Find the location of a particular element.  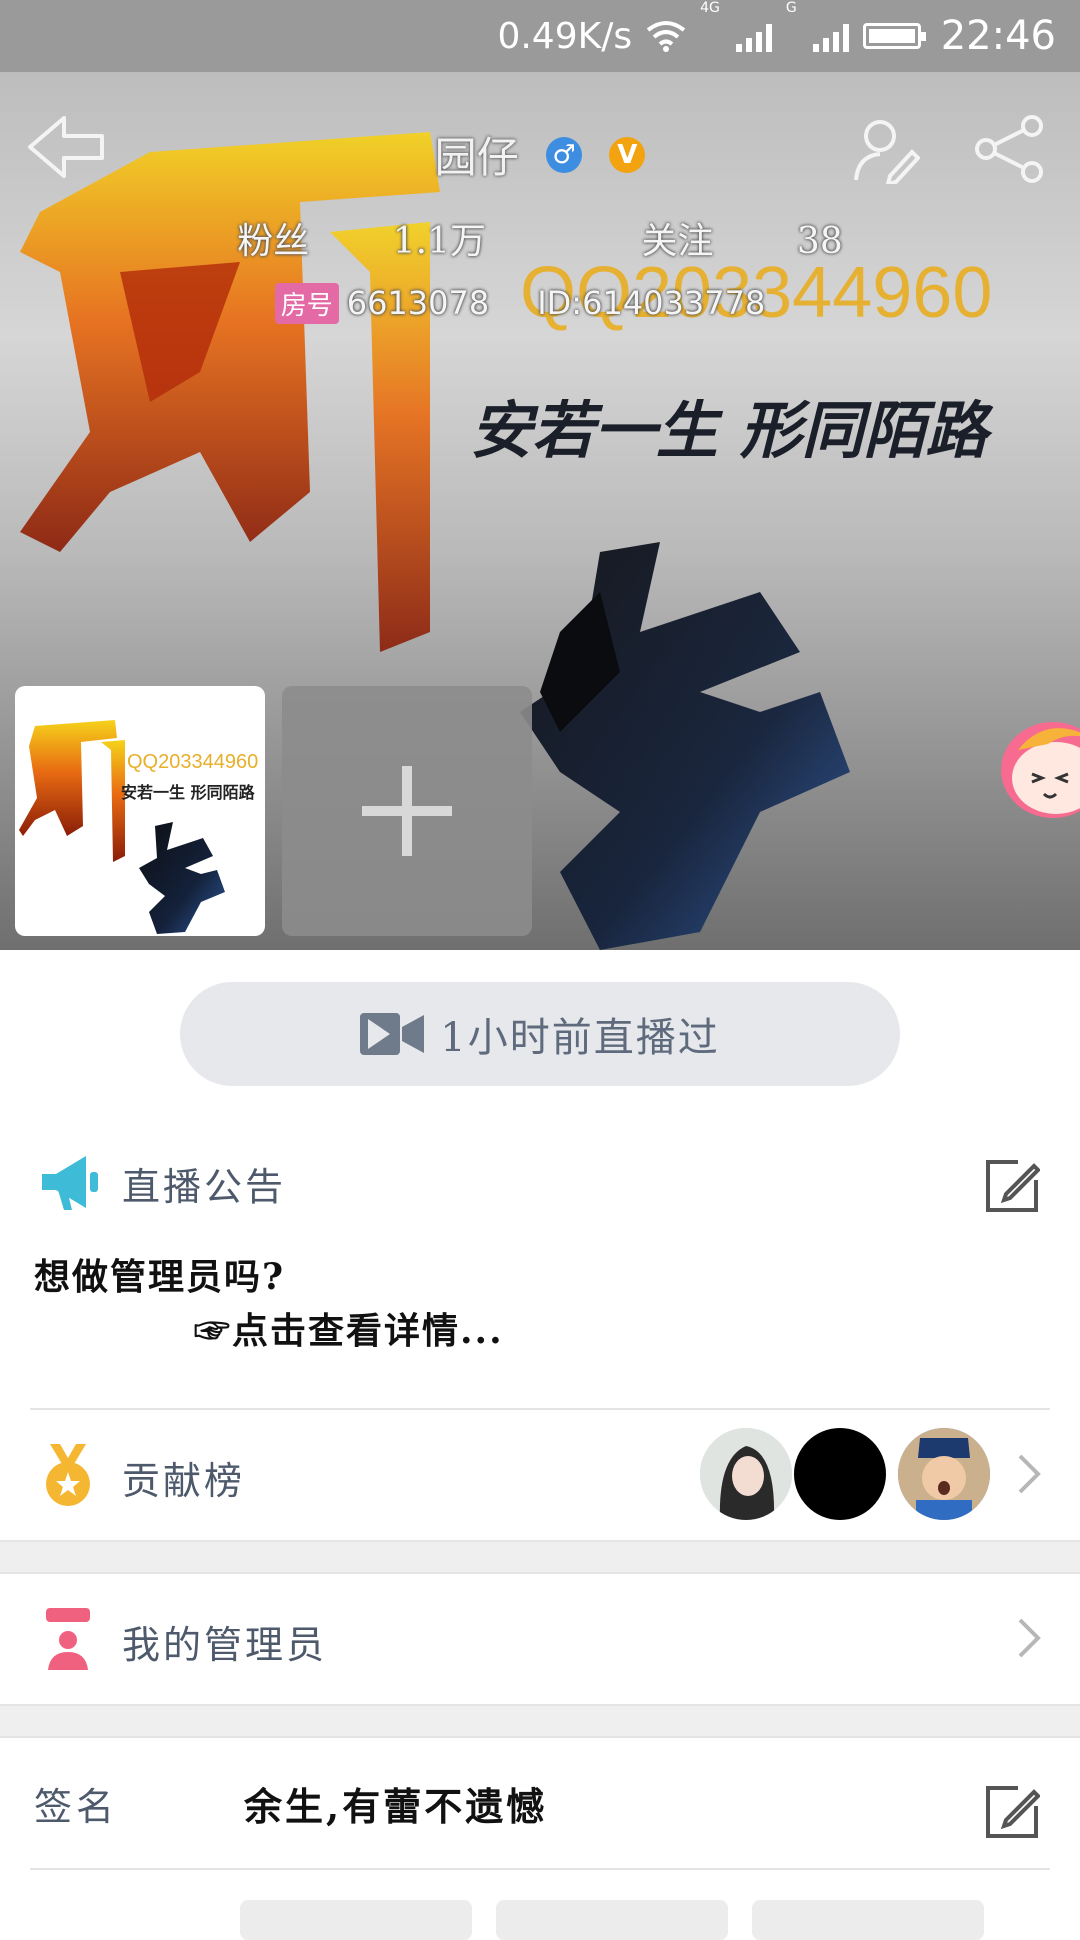

battery-icon is located at coordinates (894, 36).